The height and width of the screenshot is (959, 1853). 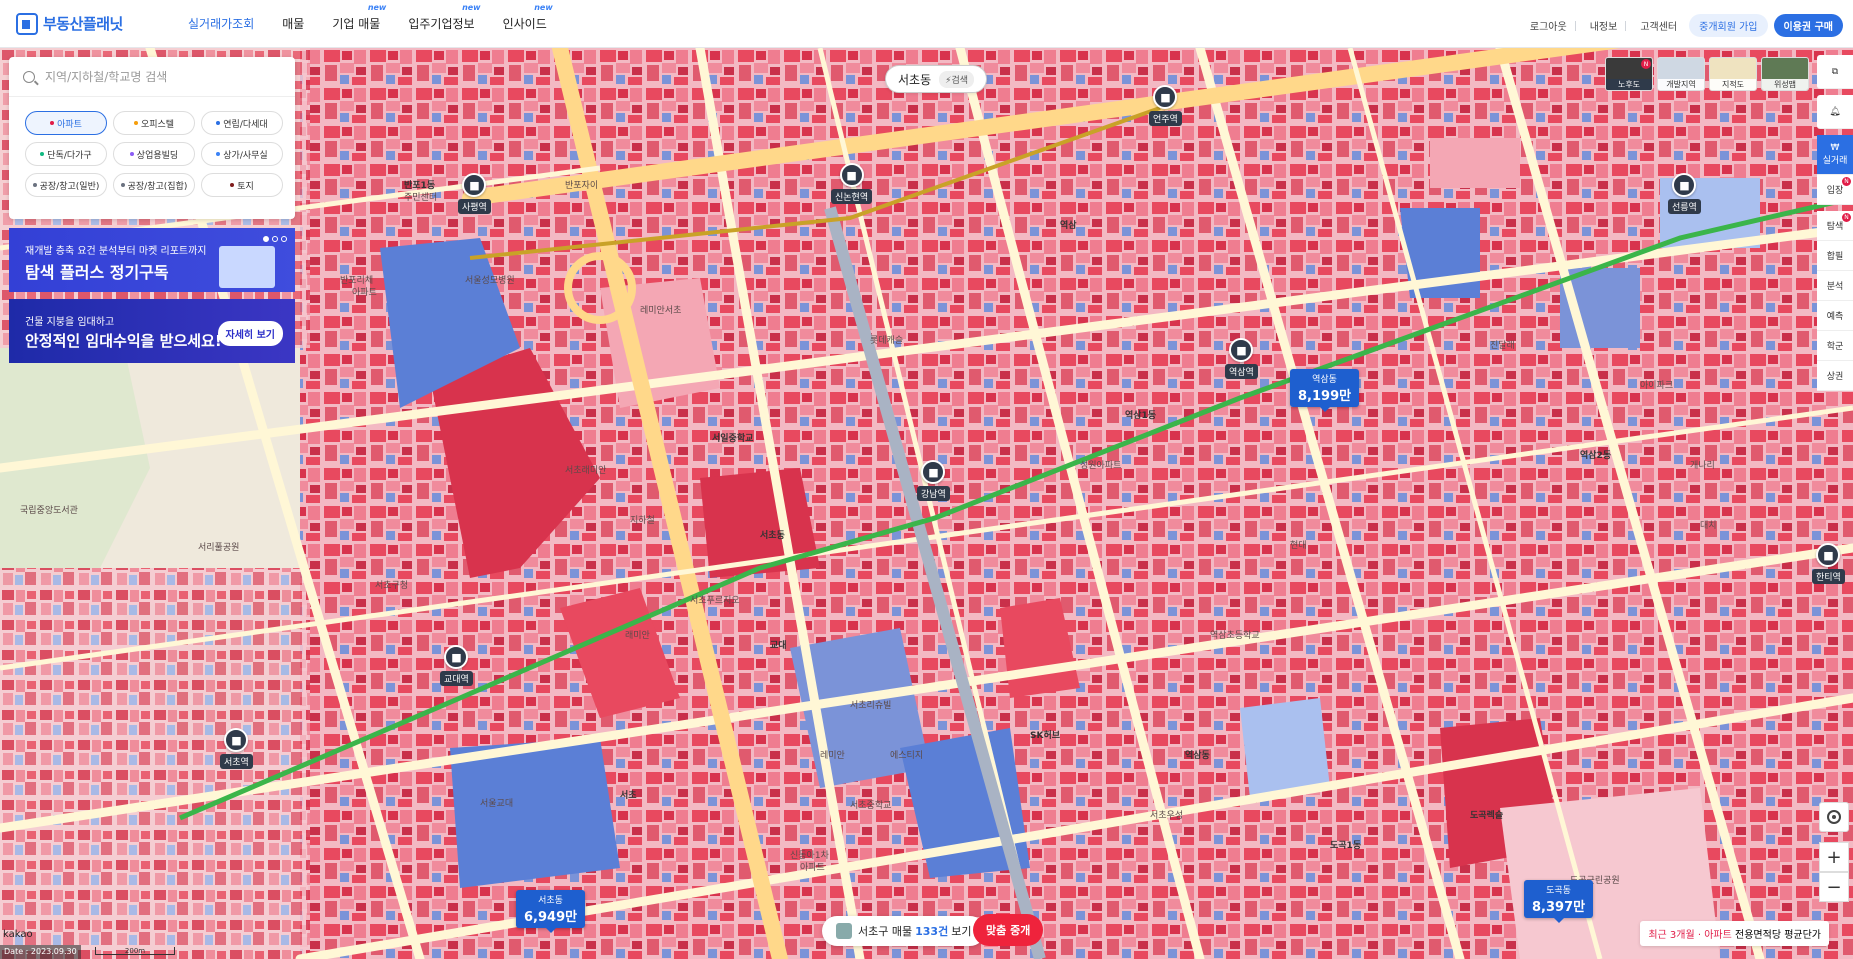 I want to click on subway-station: ■ 교대역, so click(x=456, y=665).